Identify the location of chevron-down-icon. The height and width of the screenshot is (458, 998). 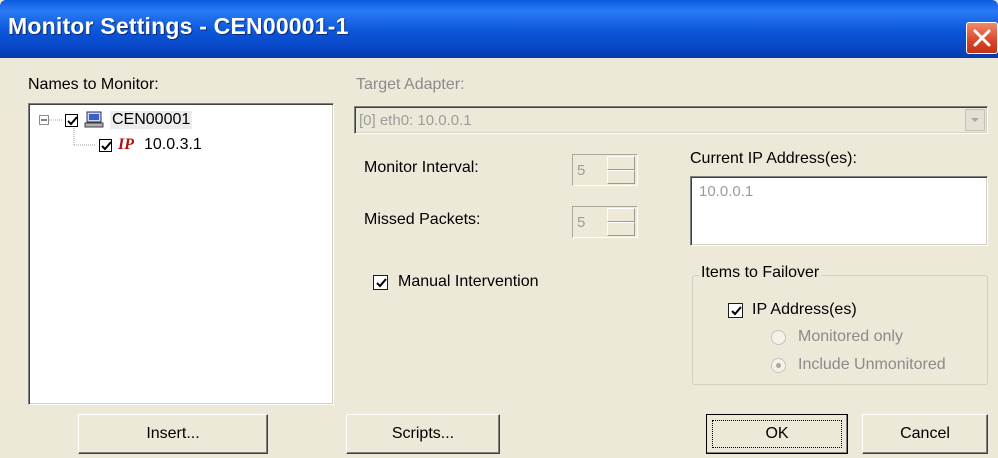
(975, 120).